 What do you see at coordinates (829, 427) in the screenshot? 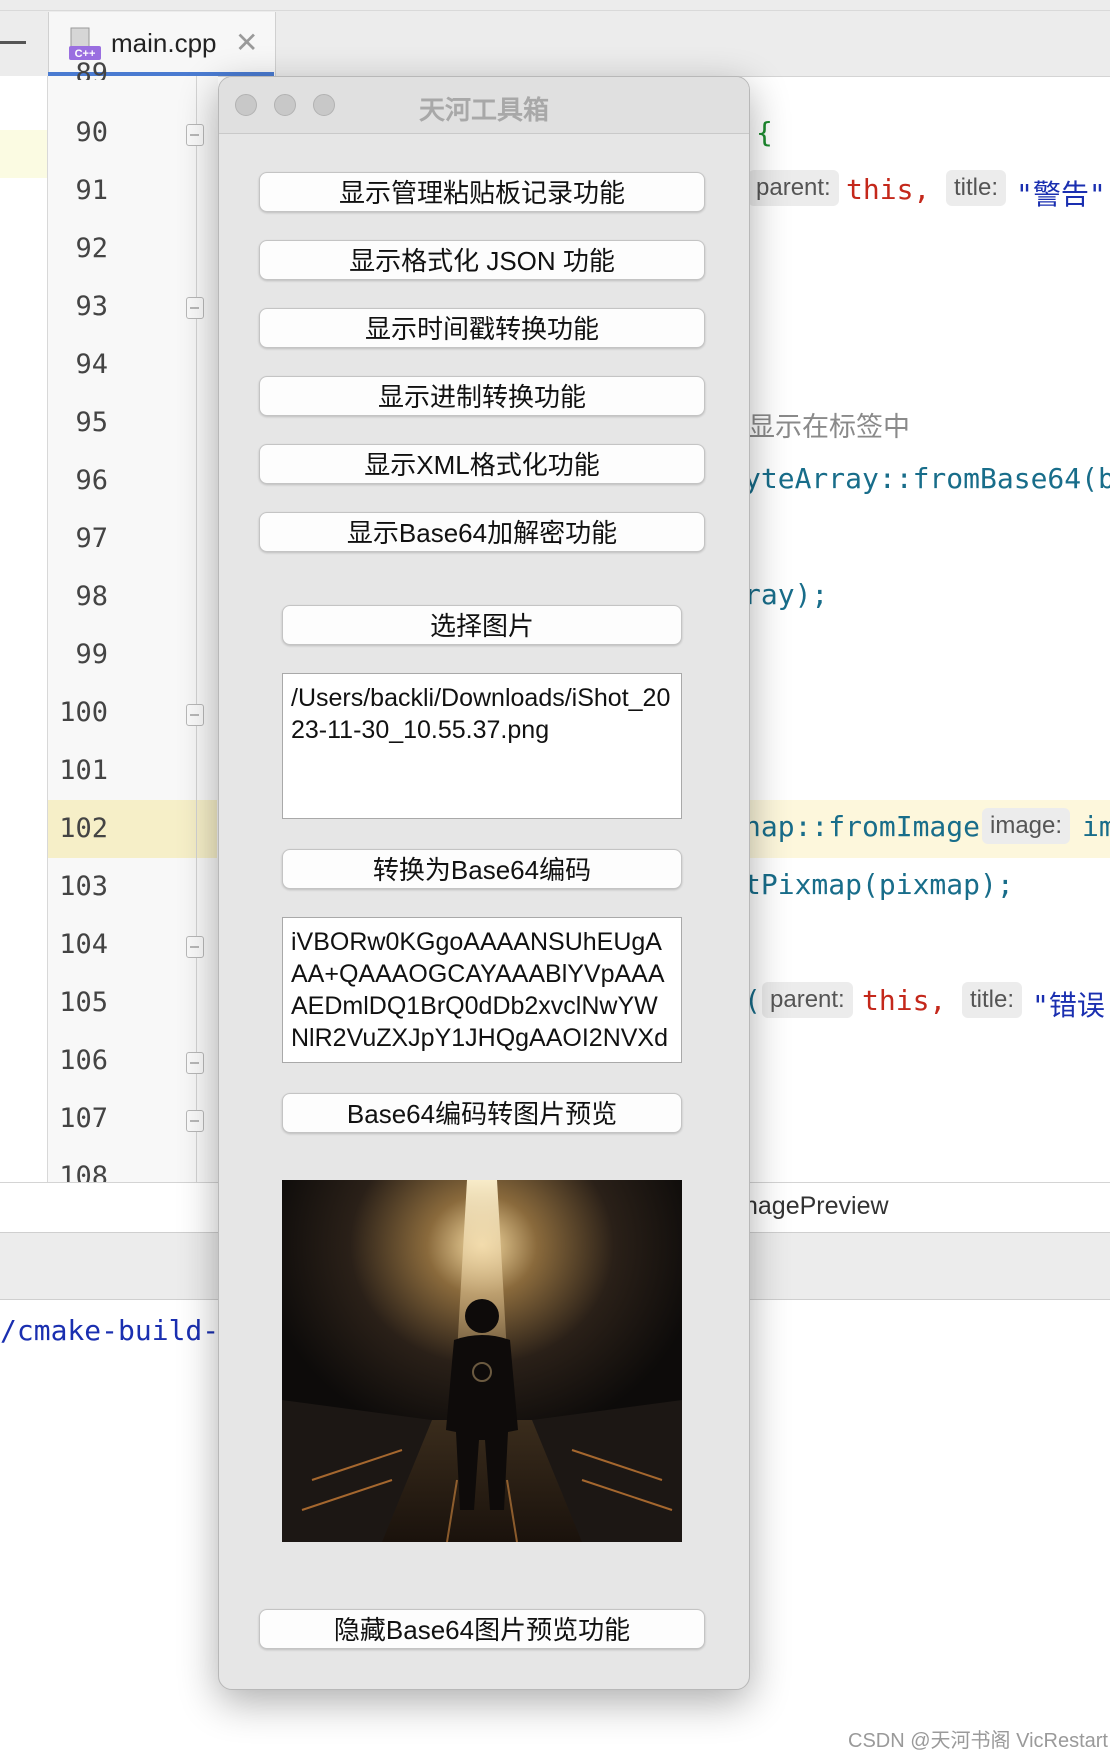
I see `code-comment: 显示在标签中` at bounding box center [829, 427].